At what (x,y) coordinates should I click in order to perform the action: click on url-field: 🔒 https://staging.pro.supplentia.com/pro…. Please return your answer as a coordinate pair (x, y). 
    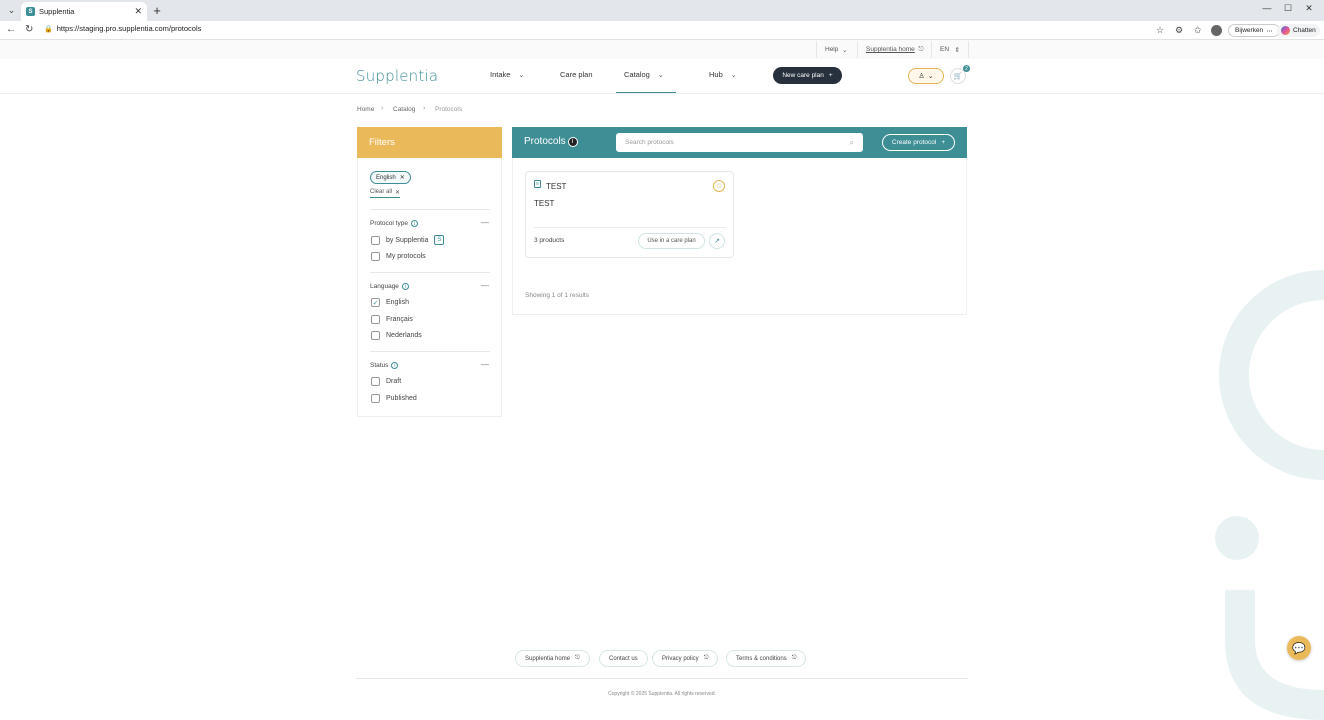
    Looking at the image, I should click on (122, 28).